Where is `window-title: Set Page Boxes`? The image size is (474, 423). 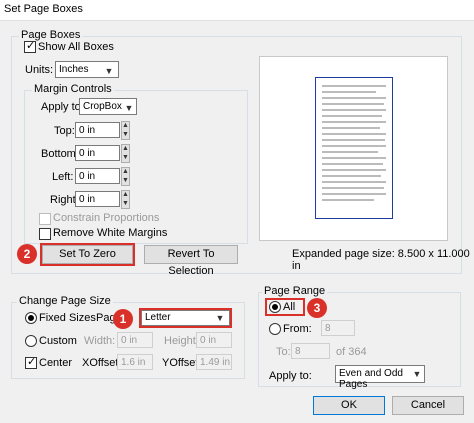 window-title: Set Page Boxes is located at coordinates (43, 9).